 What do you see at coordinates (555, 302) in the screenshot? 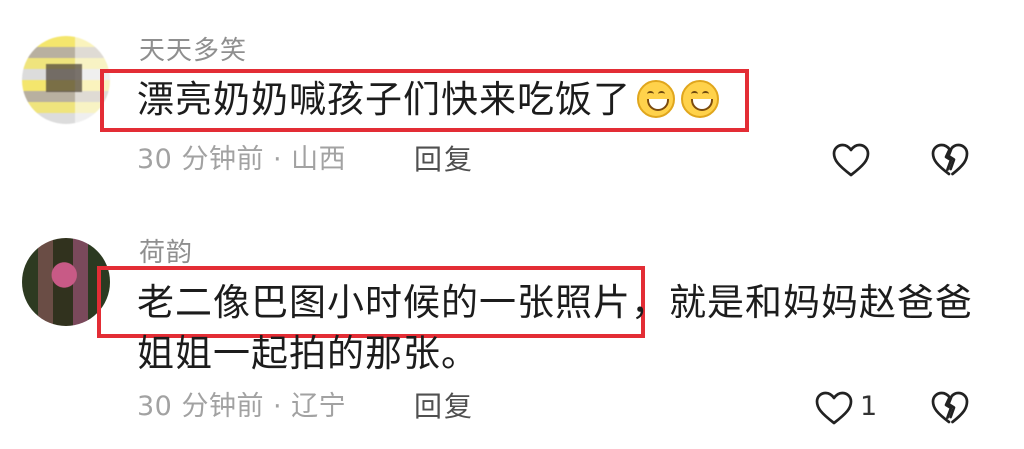
I see `comment-text-line: 老二像巴图小时候的一张照片，就是和妈妈赵爸爸` at bounding box center [555, 302].